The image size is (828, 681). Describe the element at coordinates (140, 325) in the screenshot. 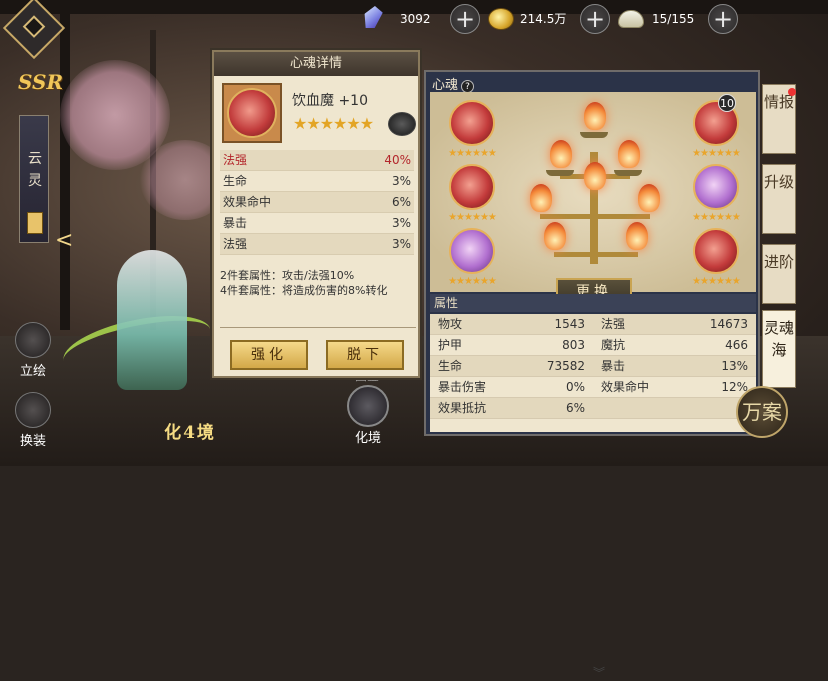

I see `character-model` at that location.